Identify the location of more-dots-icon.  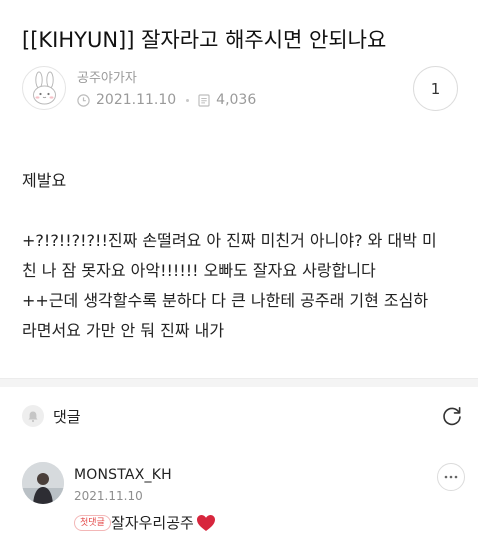
(451, 477).